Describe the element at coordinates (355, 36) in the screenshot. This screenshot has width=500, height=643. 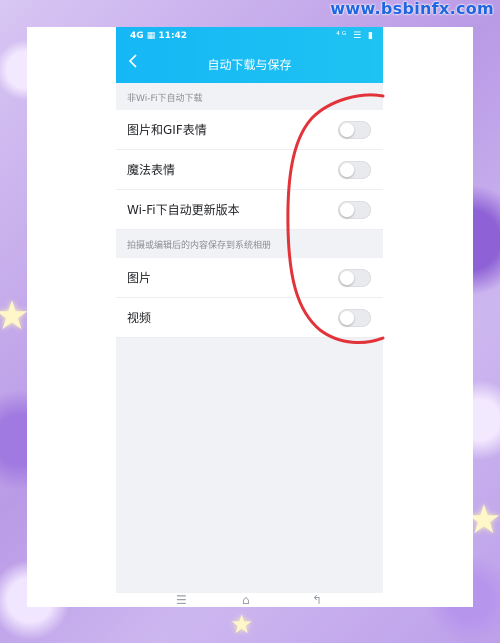
I see `status-icons: ⁴ᴳ ☰ ▮` at that location.